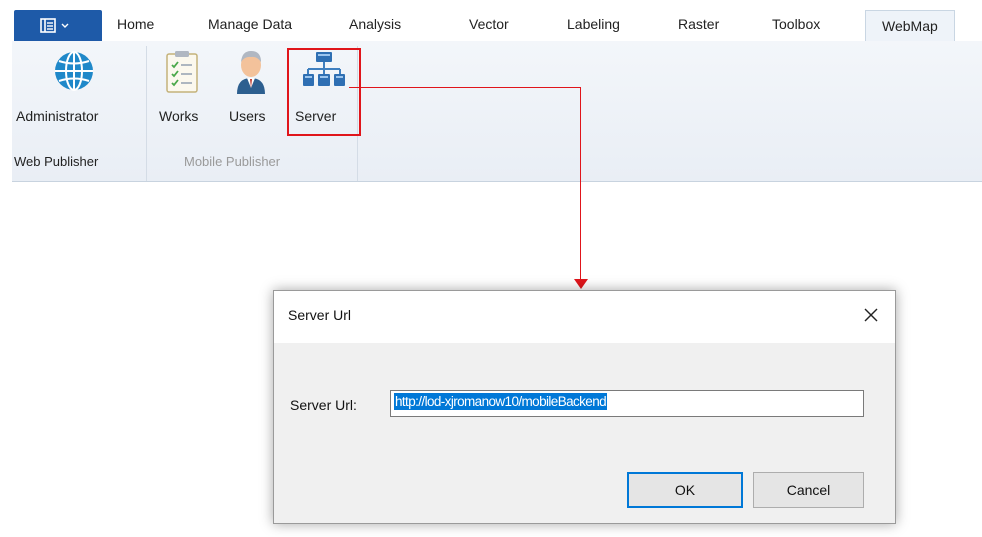 The width and height of the screenshot is (982, 537). Describe the element at coordinates (593, 24) in the screenshot. I see `tab-labeling: Labeling` at that location.